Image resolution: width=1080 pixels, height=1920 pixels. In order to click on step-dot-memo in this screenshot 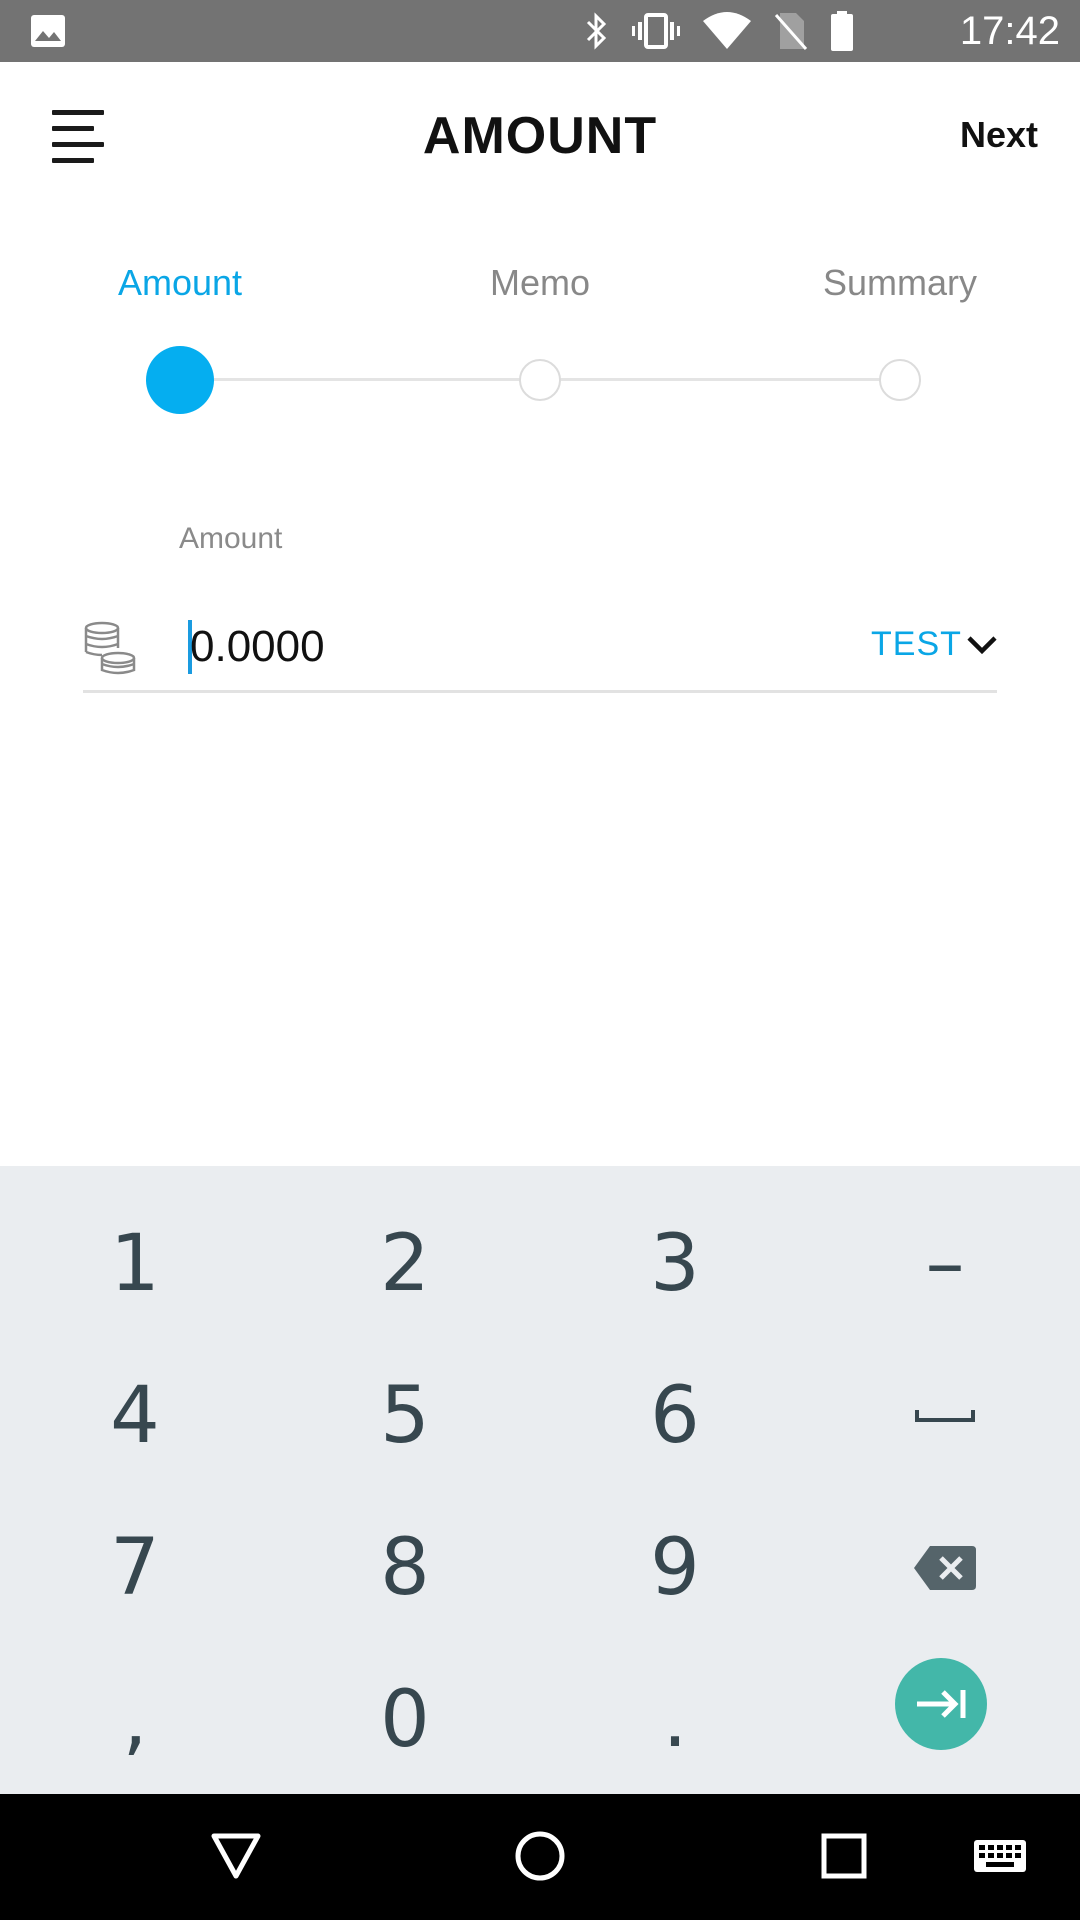, I will do `click(540, 380)`.